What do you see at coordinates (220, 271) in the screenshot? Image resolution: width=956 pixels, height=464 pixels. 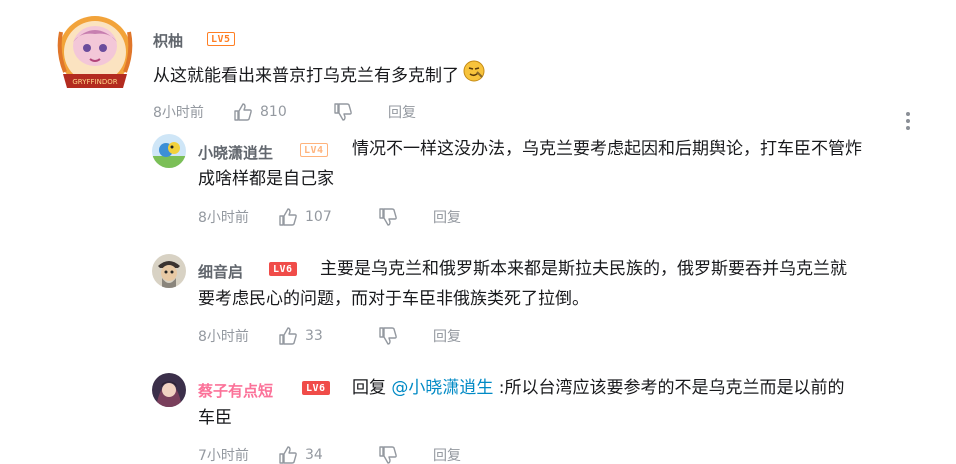 I see `reply-username: 细音启` at bounding box center [220, 271].